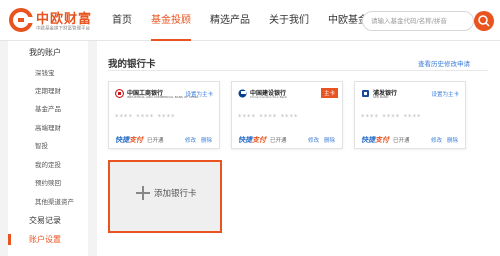  Describe the element at coordinates (63, 28) in the screenshot. I see `brand-tagline: 中欧基金旗下财富管理平台` at that location.